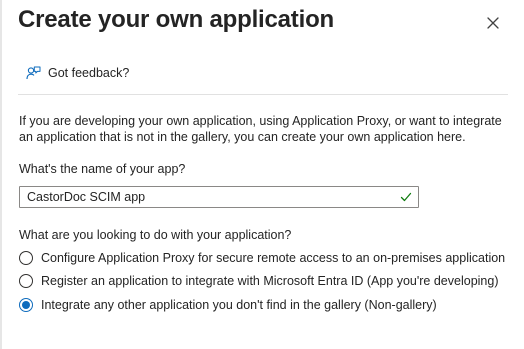 Image resolution: width=524 pixels, height=349 pixels. I want to click on feedback-person-icon, so click(33, 73).